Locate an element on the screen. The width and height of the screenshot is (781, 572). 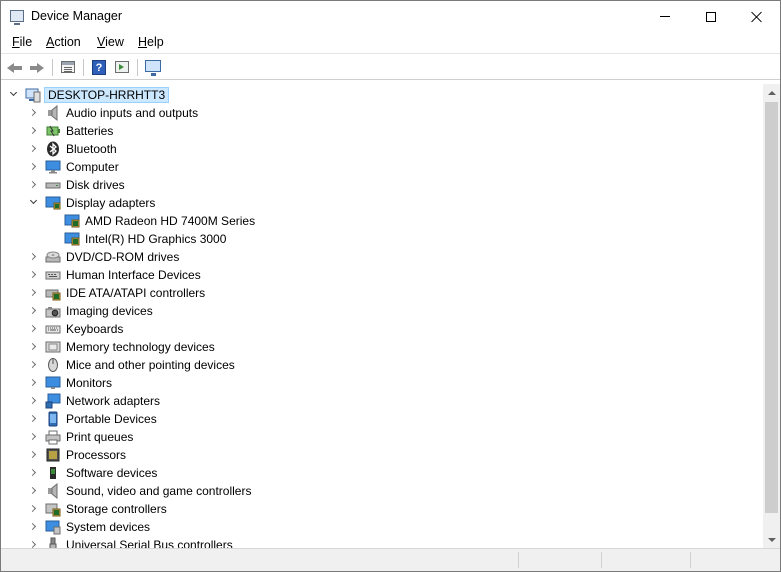
tree-category: Portable Devices is located at coordinates (382, 419).